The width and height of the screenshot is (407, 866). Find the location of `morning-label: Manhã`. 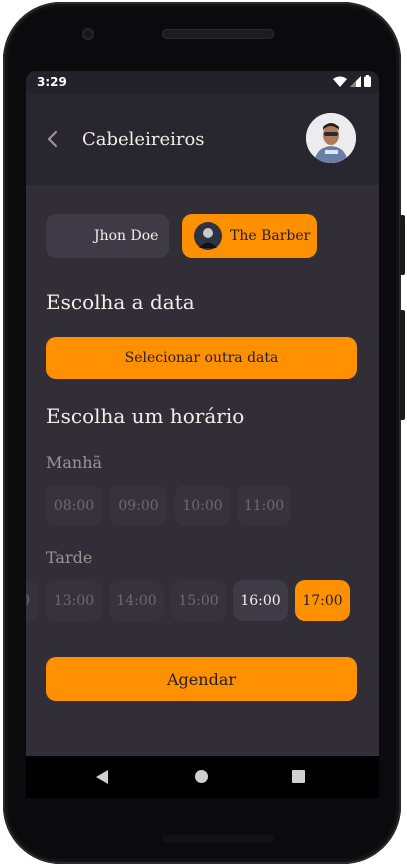

morning-label: Manhã is located at coordinates (74, 462).